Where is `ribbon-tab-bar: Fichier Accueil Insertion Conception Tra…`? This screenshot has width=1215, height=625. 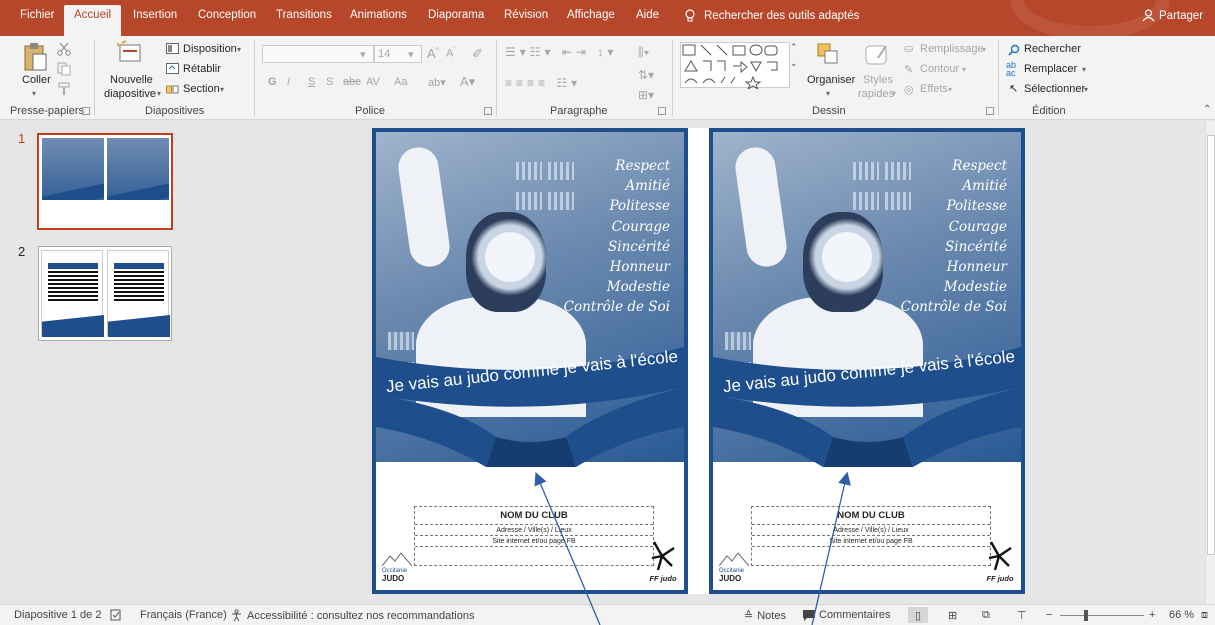 ribbon-tab-bar: Fichier Accueil Insertion Conception Tra… is located at coordinates (607, 20).